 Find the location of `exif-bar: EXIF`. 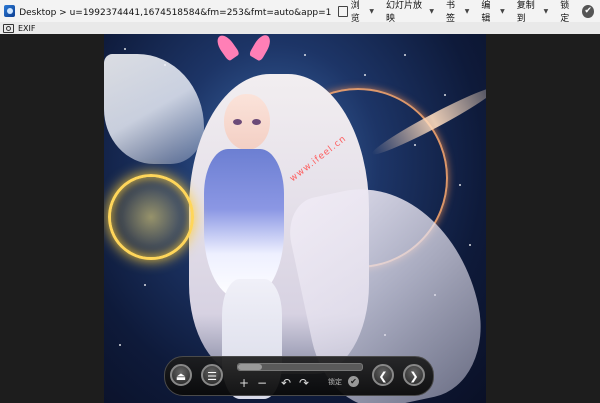

exif-bar: EXIF is located at coordinates (300, 28).